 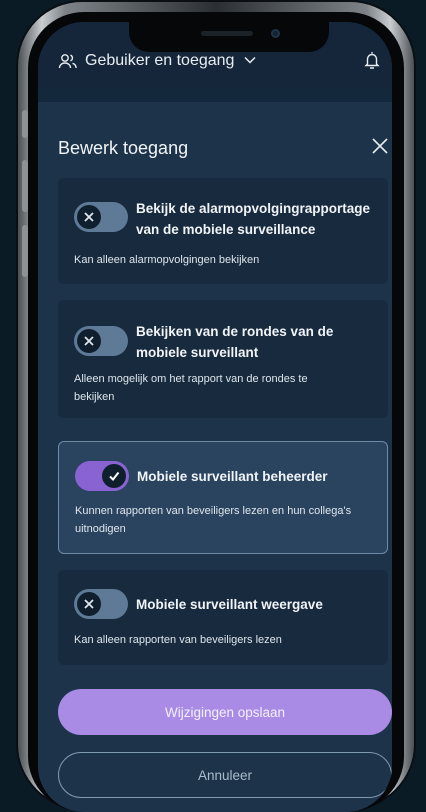 What do you see at coordinates (253, 208) in the screenshot?
I see `permission-title: Bekijk de alarmopvolgingrapportage` at bounding box center [253, 208].